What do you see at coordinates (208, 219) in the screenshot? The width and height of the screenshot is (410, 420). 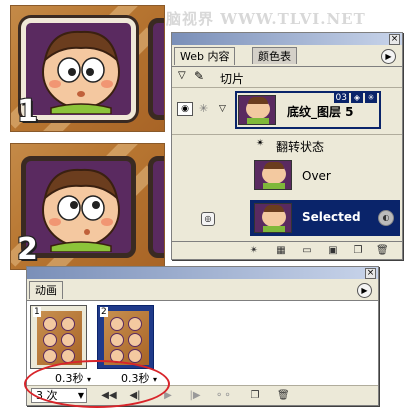 I see `target-icon: ◎` at bounding box center [208, 219].